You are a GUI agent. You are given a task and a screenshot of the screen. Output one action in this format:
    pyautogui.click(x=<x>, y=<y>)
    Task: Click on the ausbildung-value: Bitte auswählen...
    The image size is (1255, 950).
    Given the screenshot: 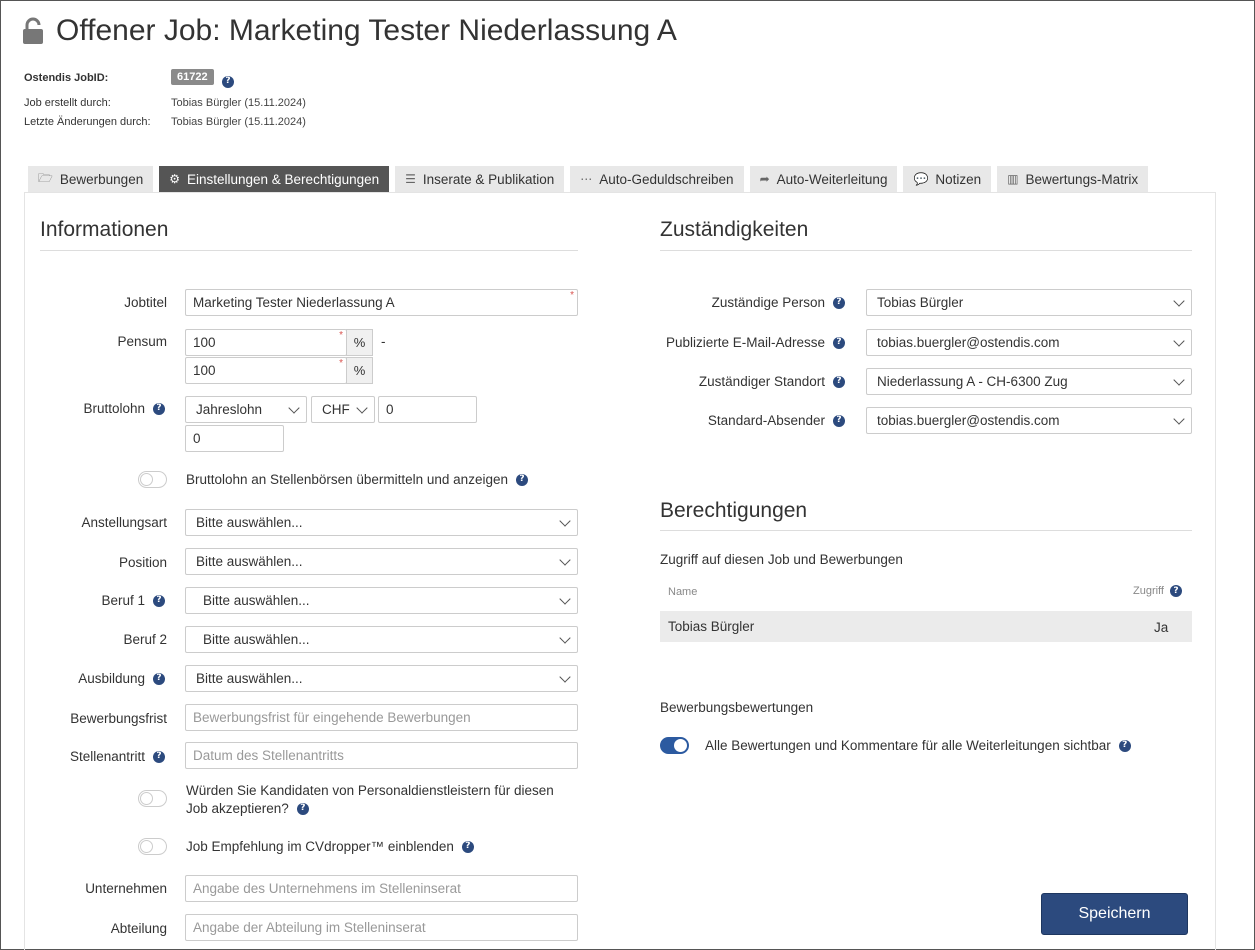 What is the action you would take?
    pyautogui.click(x=249, y=678)
    